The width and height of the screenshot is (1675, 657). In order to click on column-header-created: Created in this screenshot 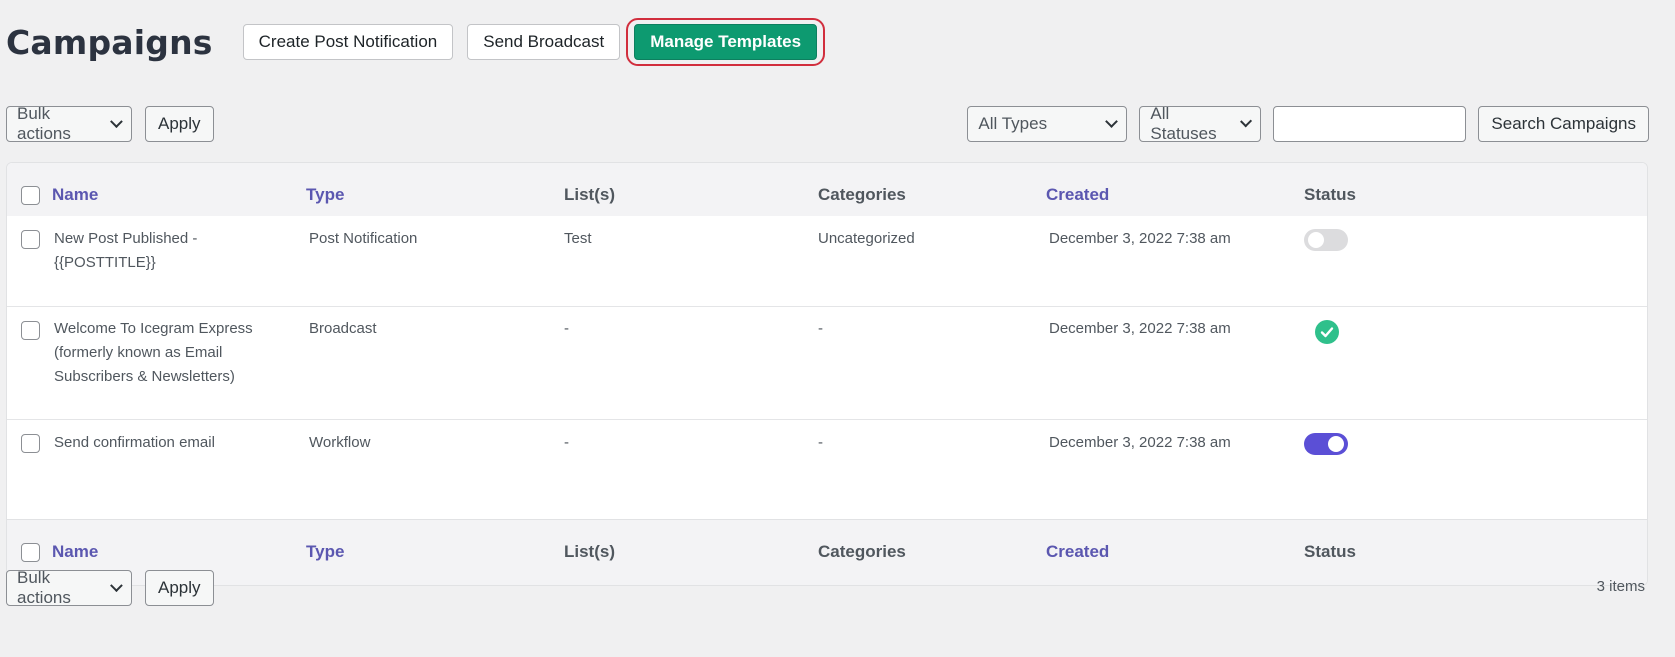, I will do `click(1077, 195)`.